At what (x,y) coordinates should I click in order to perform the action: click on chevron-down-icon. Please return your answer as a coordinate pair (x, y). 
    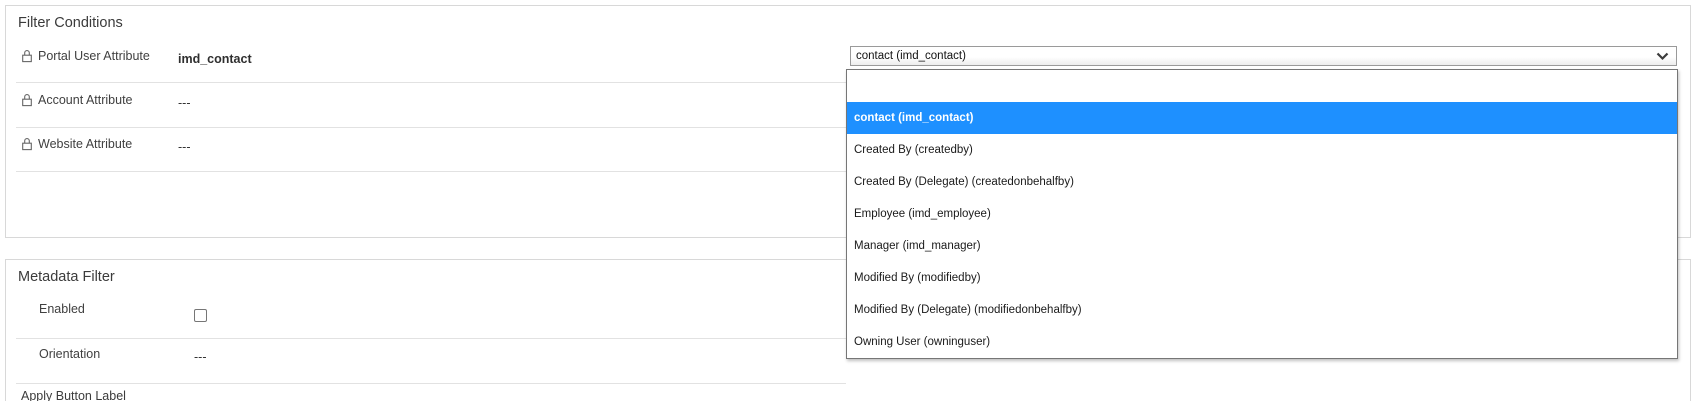
    Looking at the image, I should click on (1662, 56).